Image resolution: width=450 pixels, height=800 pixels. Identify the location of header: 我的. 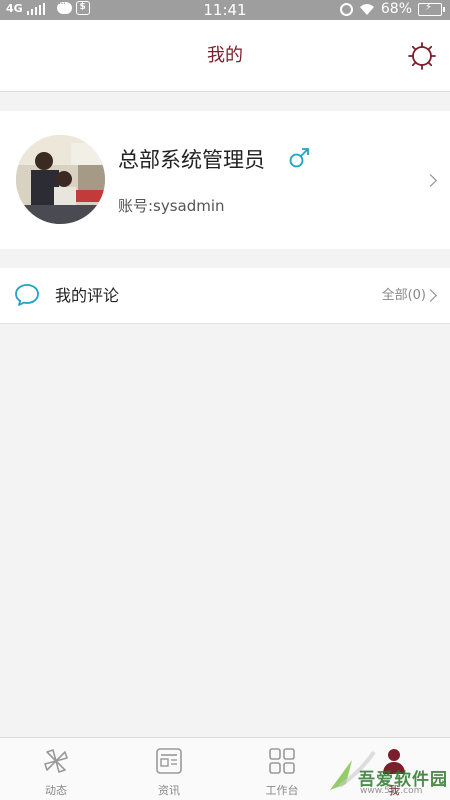
(225, 56).